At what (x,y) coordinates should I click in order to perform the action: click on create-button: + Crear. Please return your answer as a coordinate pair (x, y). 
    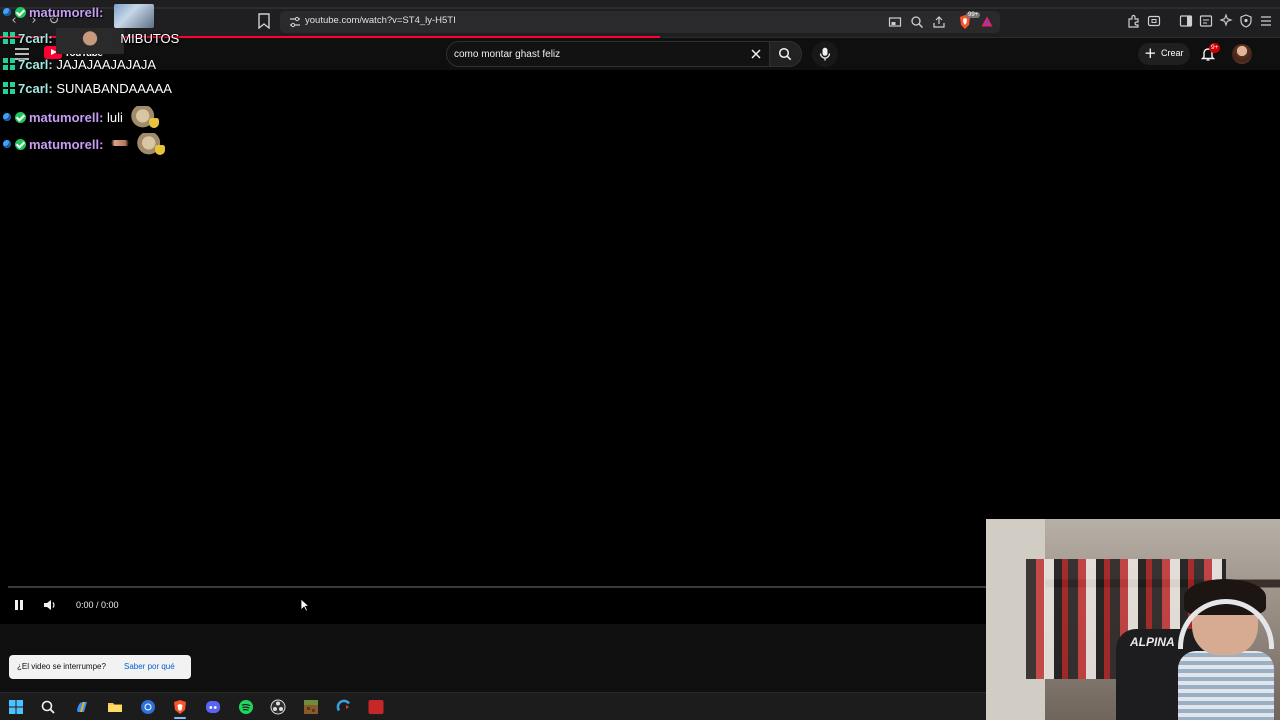
    Looking at the image, I should click on (1164, 54).